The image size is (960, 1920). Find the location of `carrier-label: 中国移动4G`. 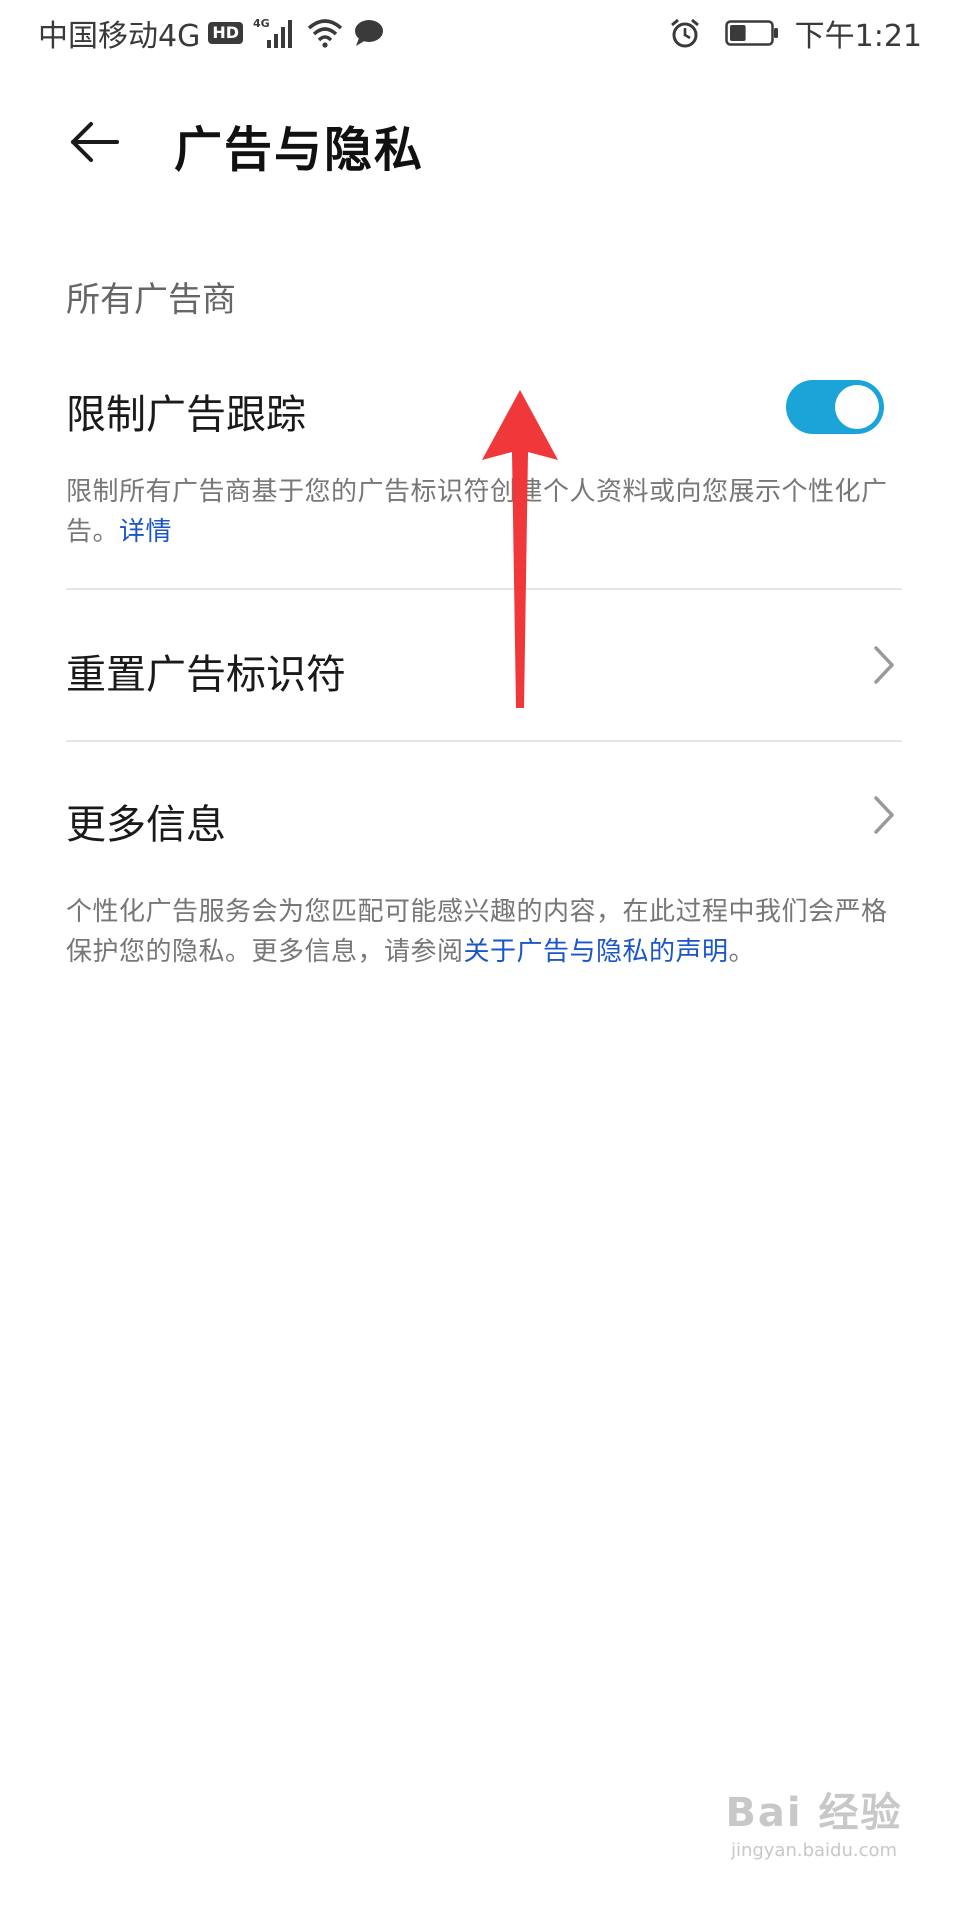

carrier-label: 中国移动4G is located at coordinates (119, 36).